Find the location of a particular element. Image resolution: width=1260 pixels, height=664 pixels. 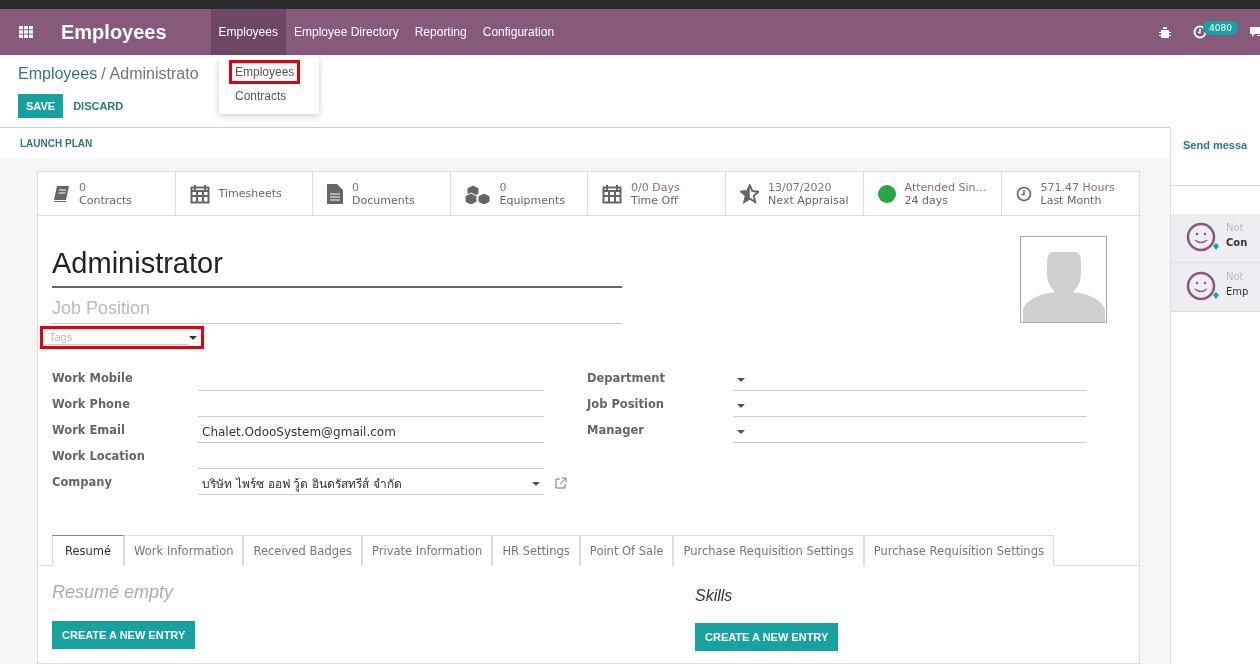

activity-count-badge: 4080 is located at coordinates (1220, 28).